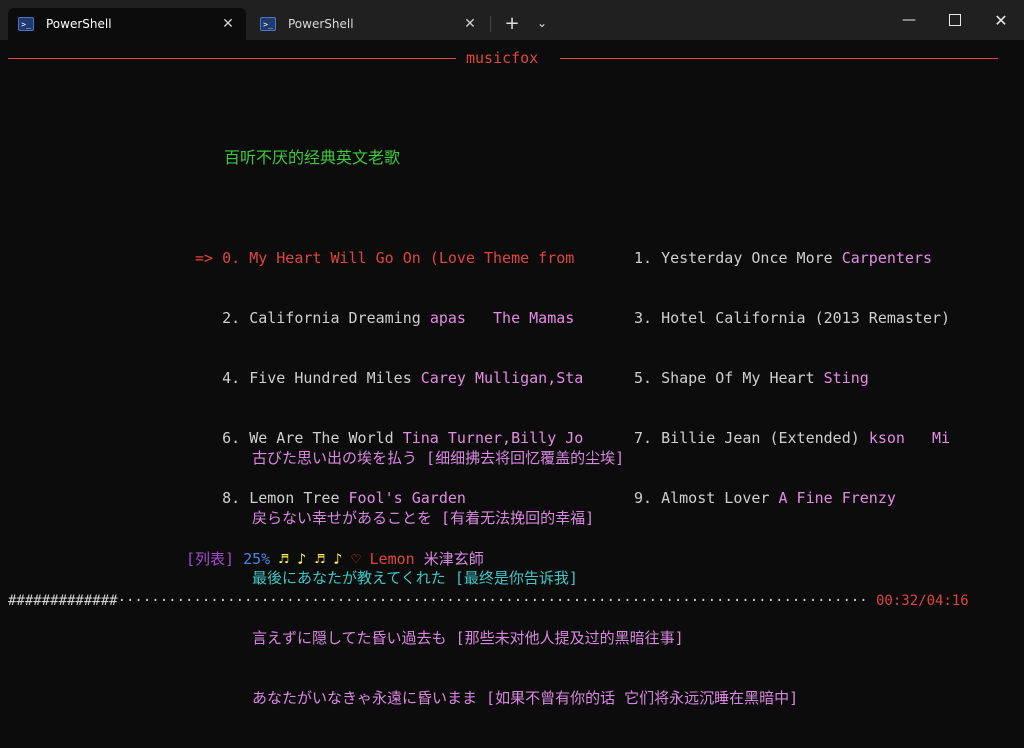 The height and width of the screenshot is (748, 1024). Describe the element at coordinates (909, 438) in the screenshot. I see `song-artist: kson Mi` at that location.